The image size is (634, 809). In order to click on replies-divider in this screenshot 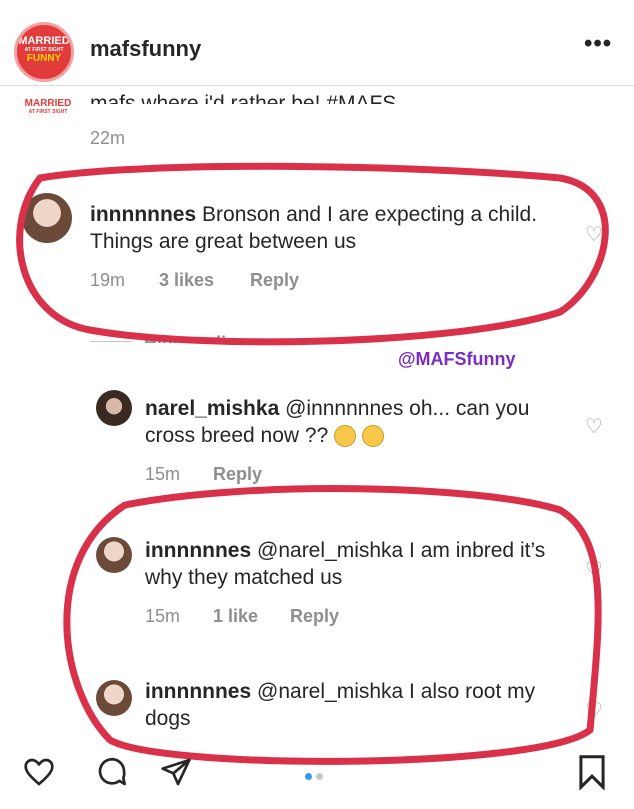, I will do `click(111, 341)`.